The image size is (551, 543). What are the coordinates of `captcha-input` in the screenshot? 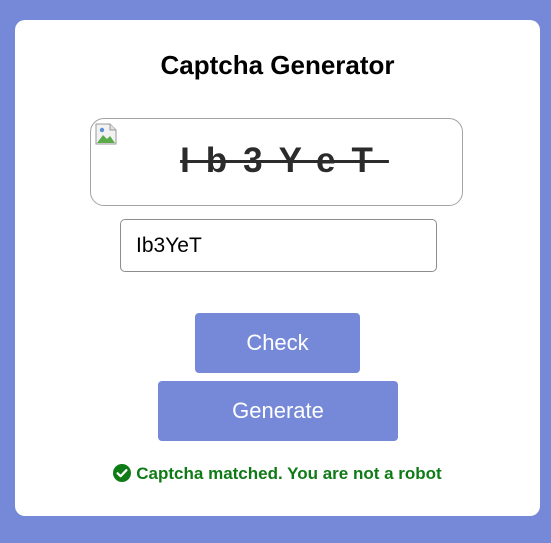 It's located at (278, 245).